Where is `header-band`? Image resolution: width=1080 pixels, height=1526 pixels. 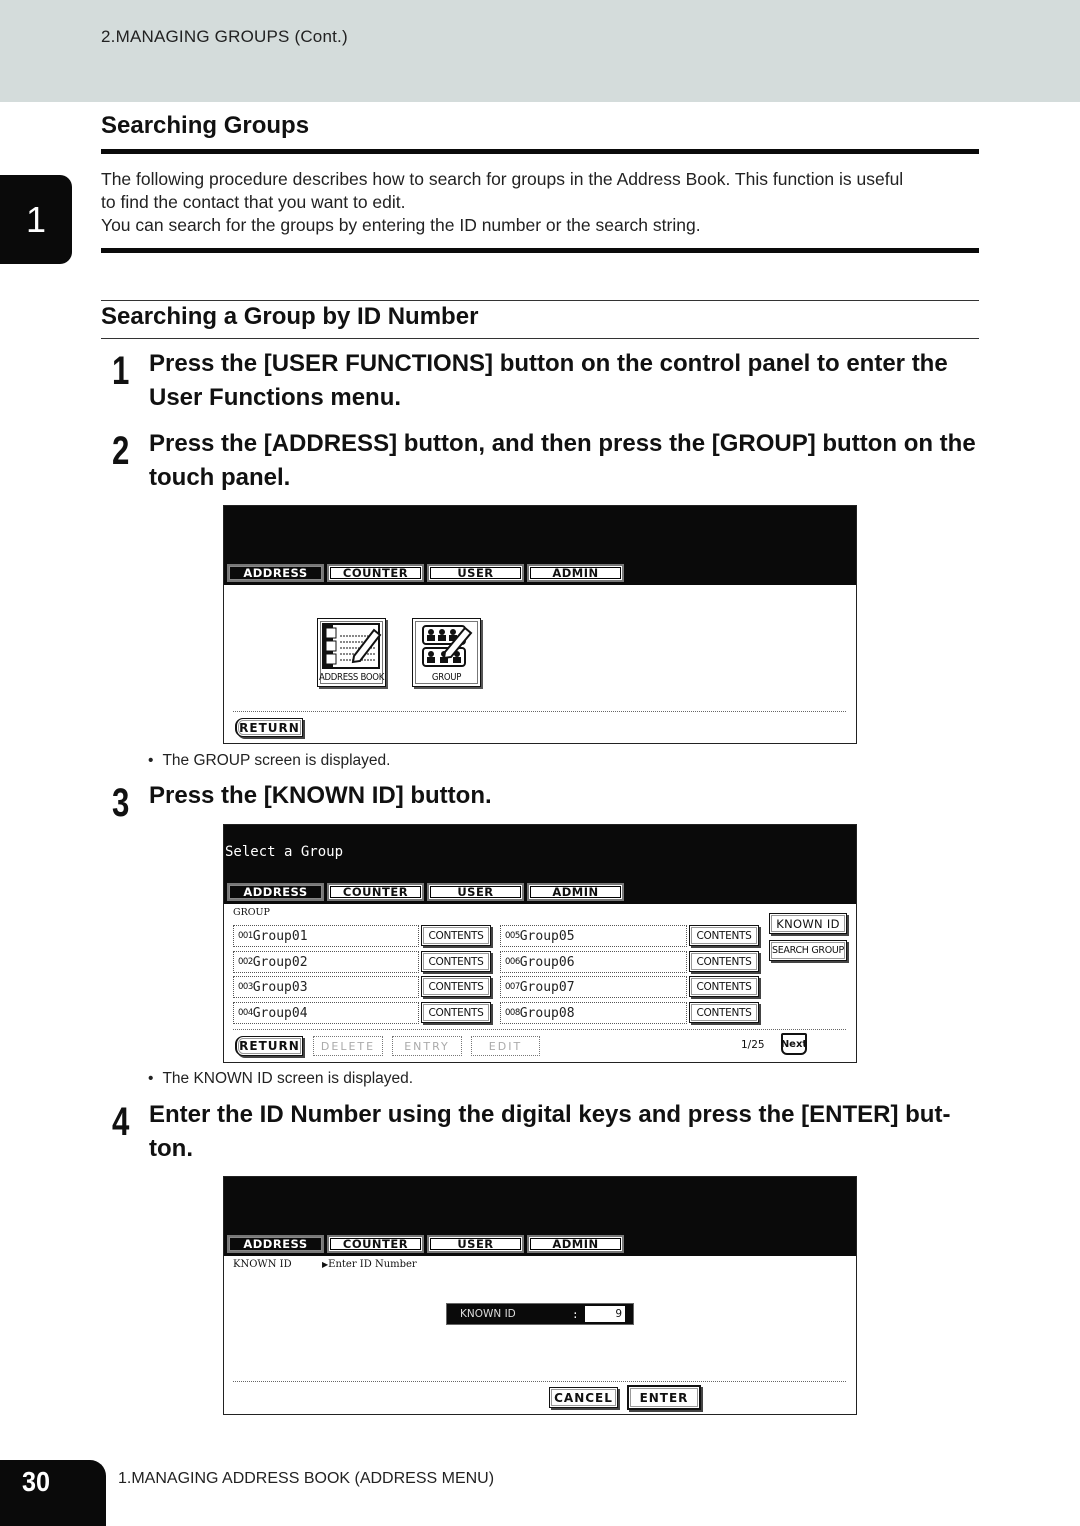 header-band is located at coordinates (540, 51).